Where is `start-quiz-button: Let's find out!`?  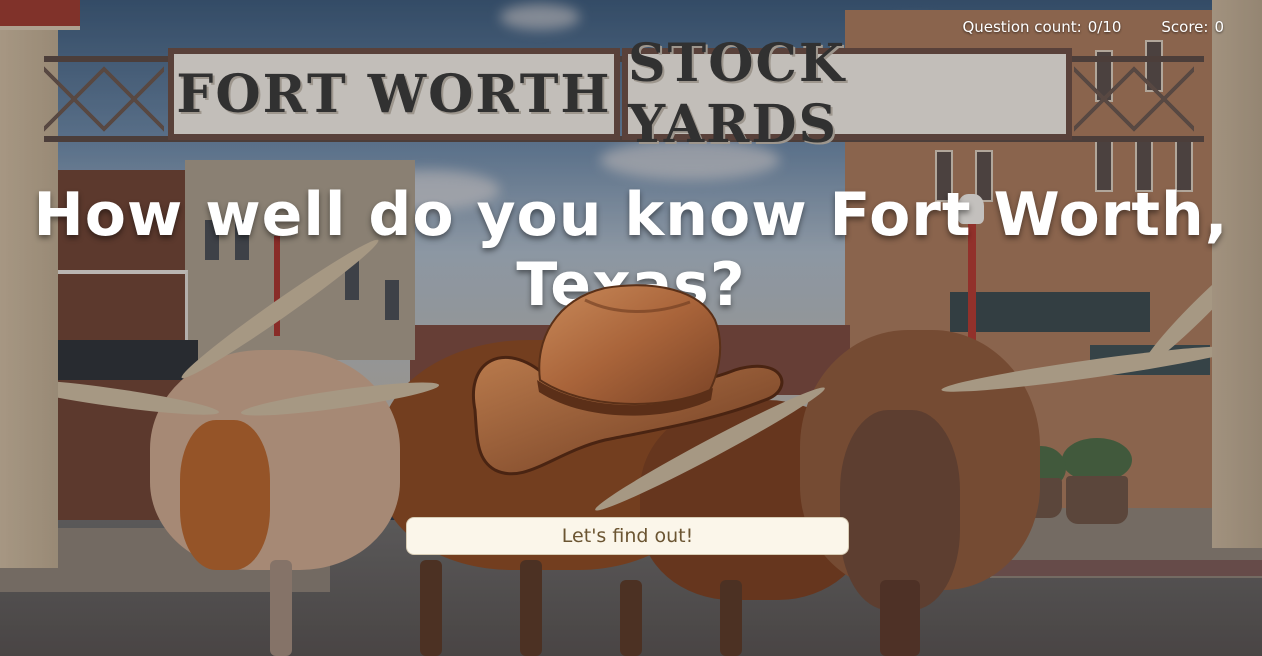 start-quiz-button: Let's find out! is located at coordinates (627, 536).